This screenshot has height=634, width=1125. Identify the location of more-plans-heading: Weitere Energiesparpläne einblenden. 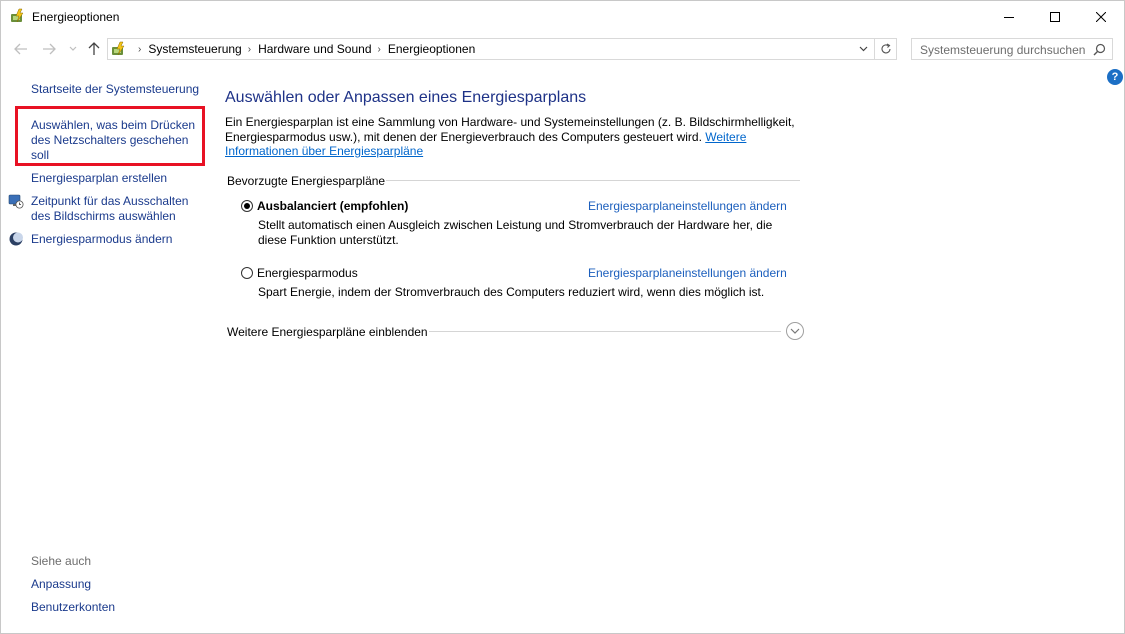
(327, 332).